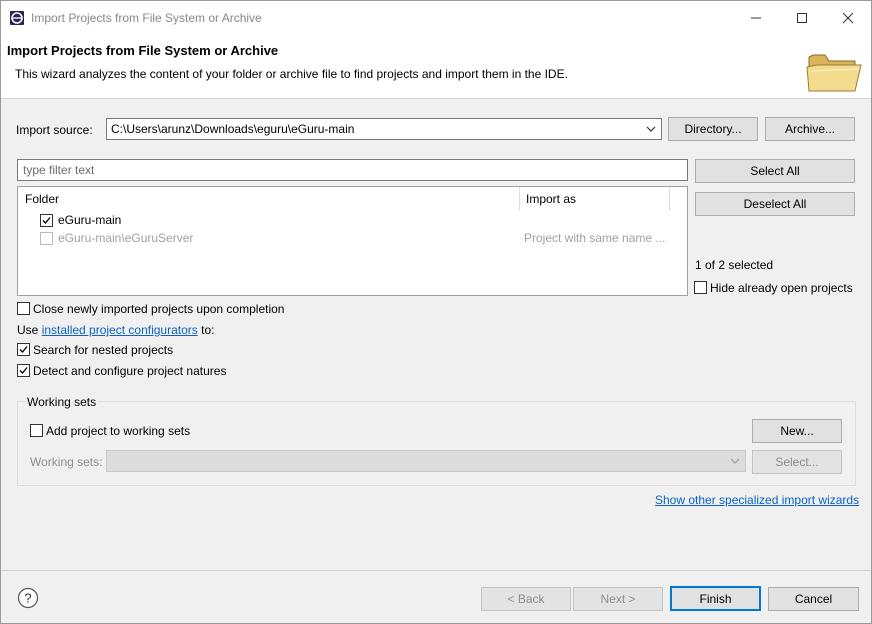 The image size is (872, 624). I want to click on working-sets-group, so click(436, 443).